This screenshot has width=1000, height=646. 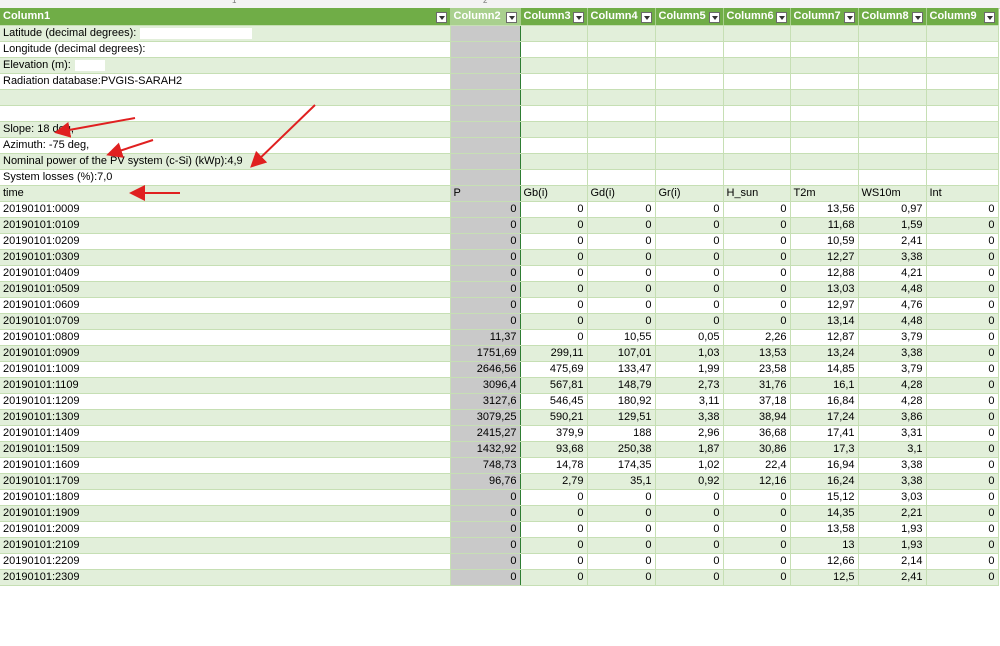 I want to click on table-cell: 20190101:1409, so click(x=225, y=433).